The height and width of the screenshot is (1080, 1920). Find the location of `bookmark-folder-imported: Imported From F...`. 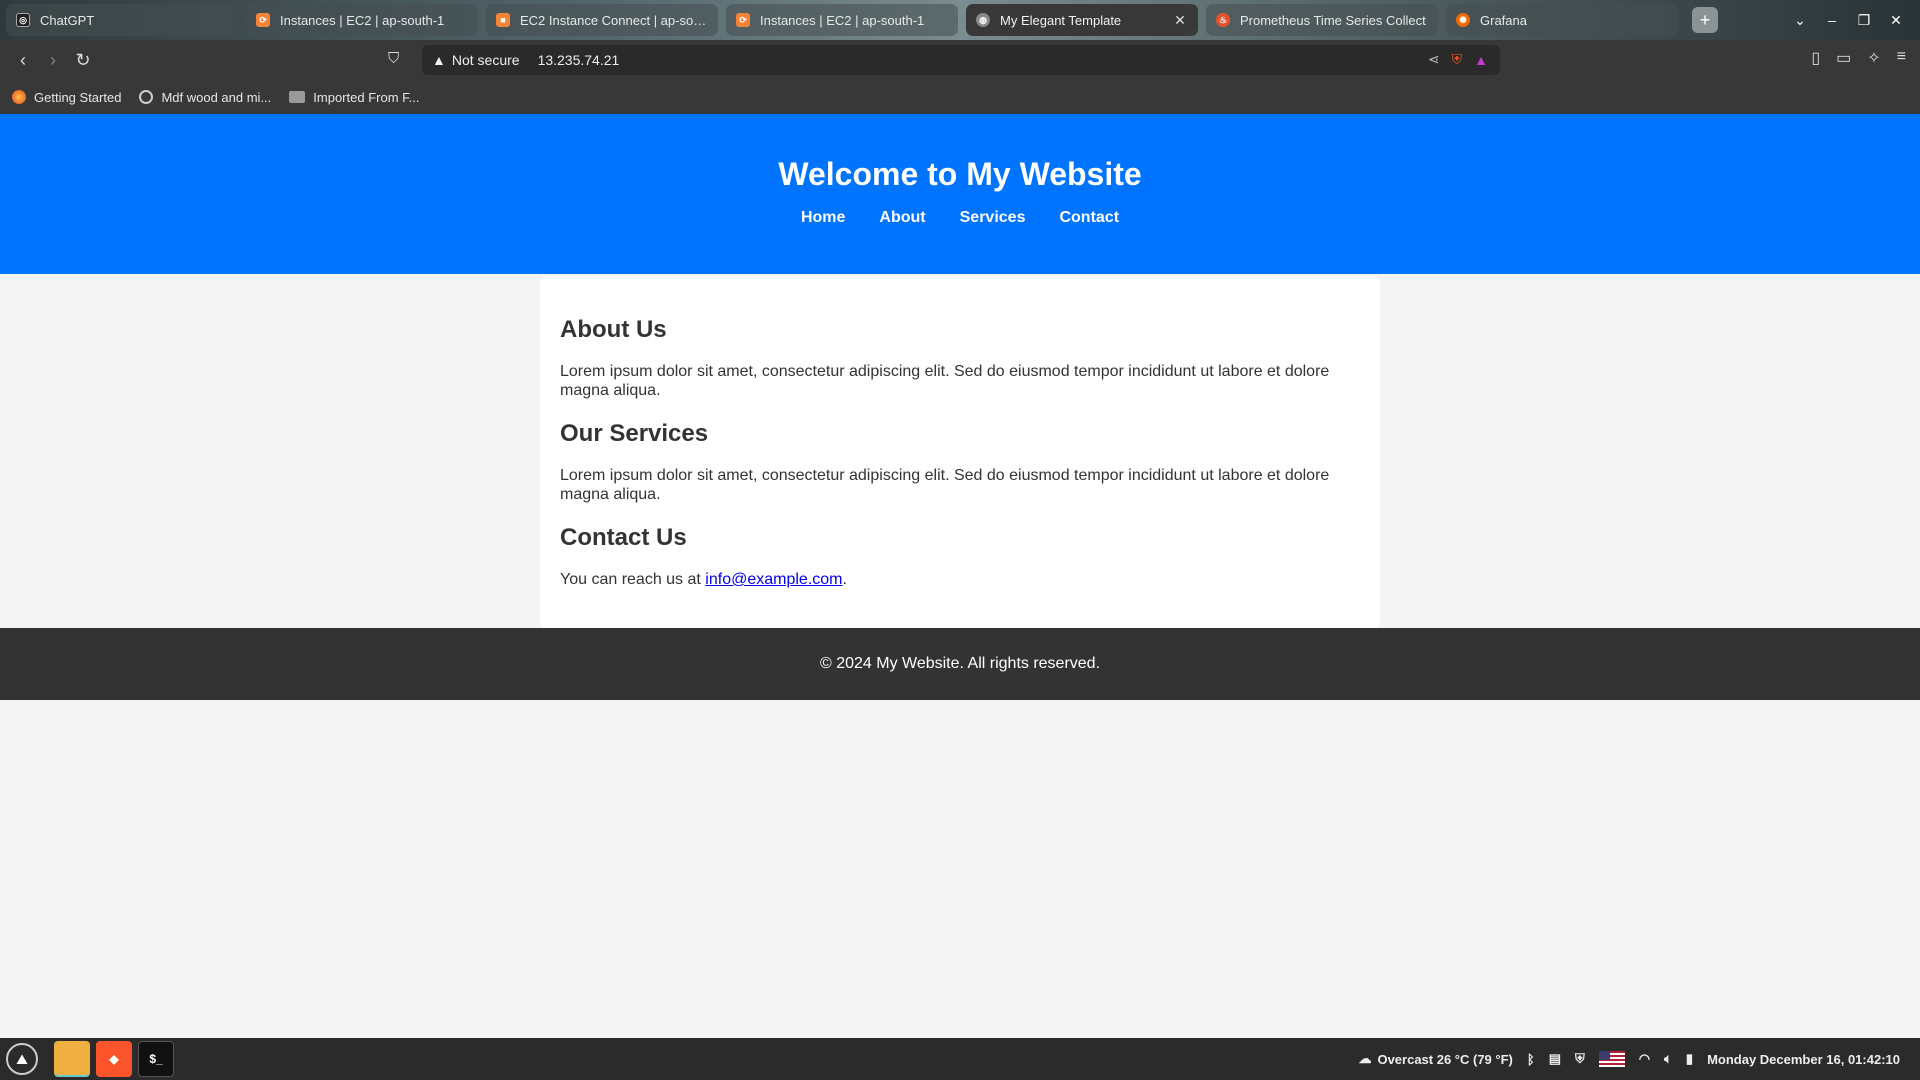

bookmark-folder-imported: Imported From F... is located at coordinates (354, 97).